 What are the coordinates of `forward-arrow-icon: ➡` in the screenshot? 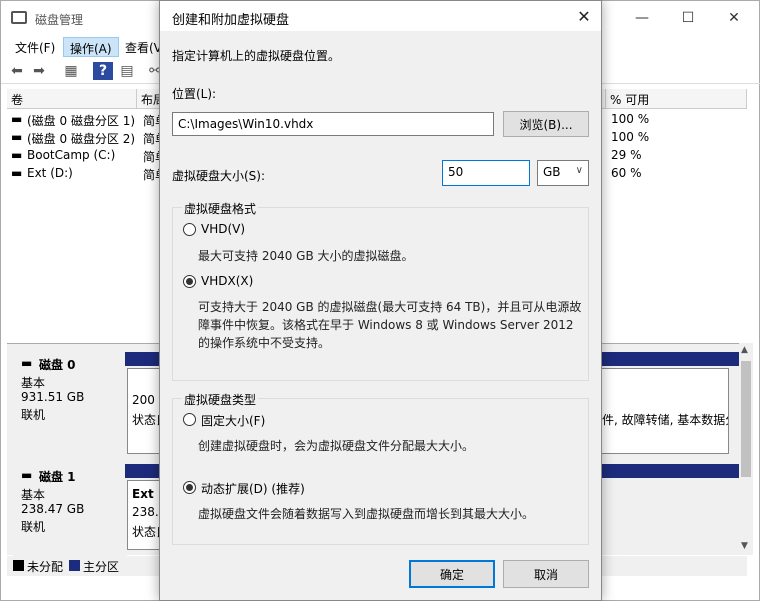 It's located at (39, 71).